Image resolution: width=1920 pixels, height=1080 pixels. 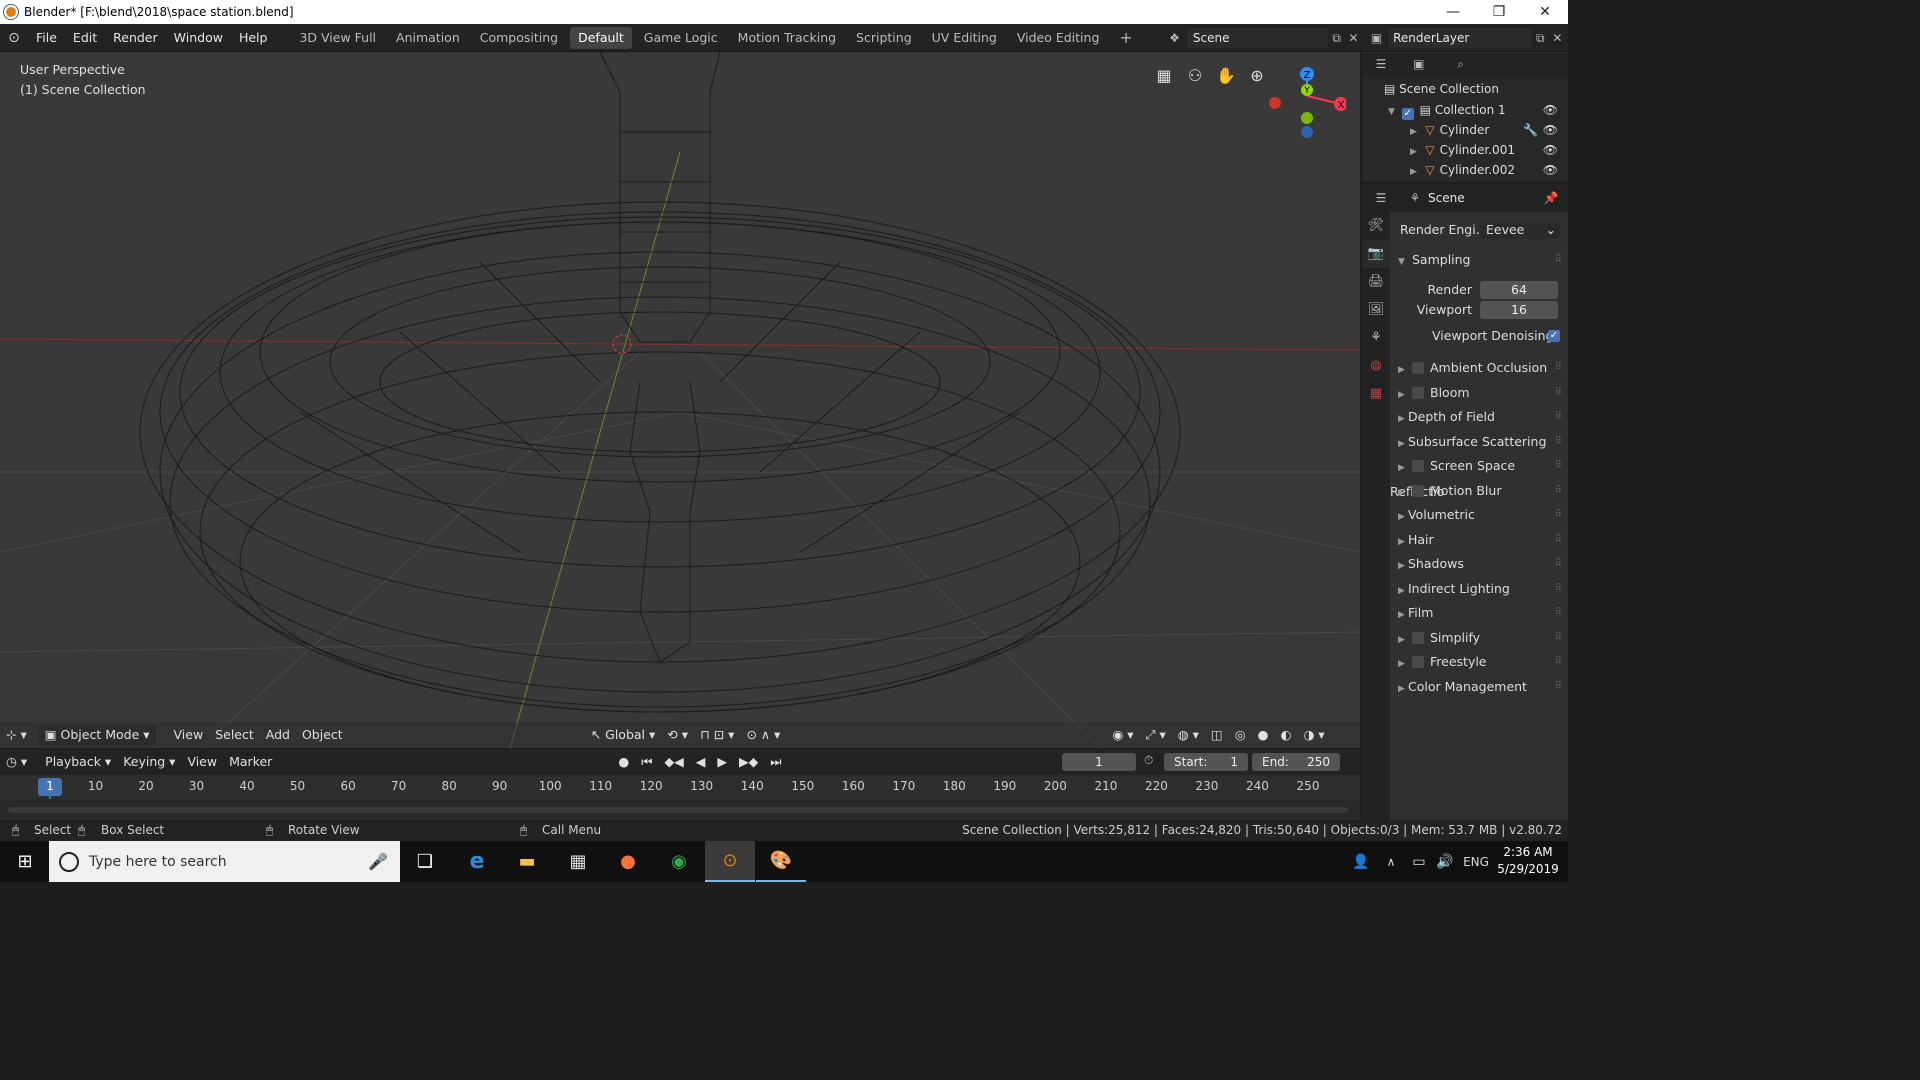 I want to click on neg-y-axis-icon, so click(x=1307, y=118).